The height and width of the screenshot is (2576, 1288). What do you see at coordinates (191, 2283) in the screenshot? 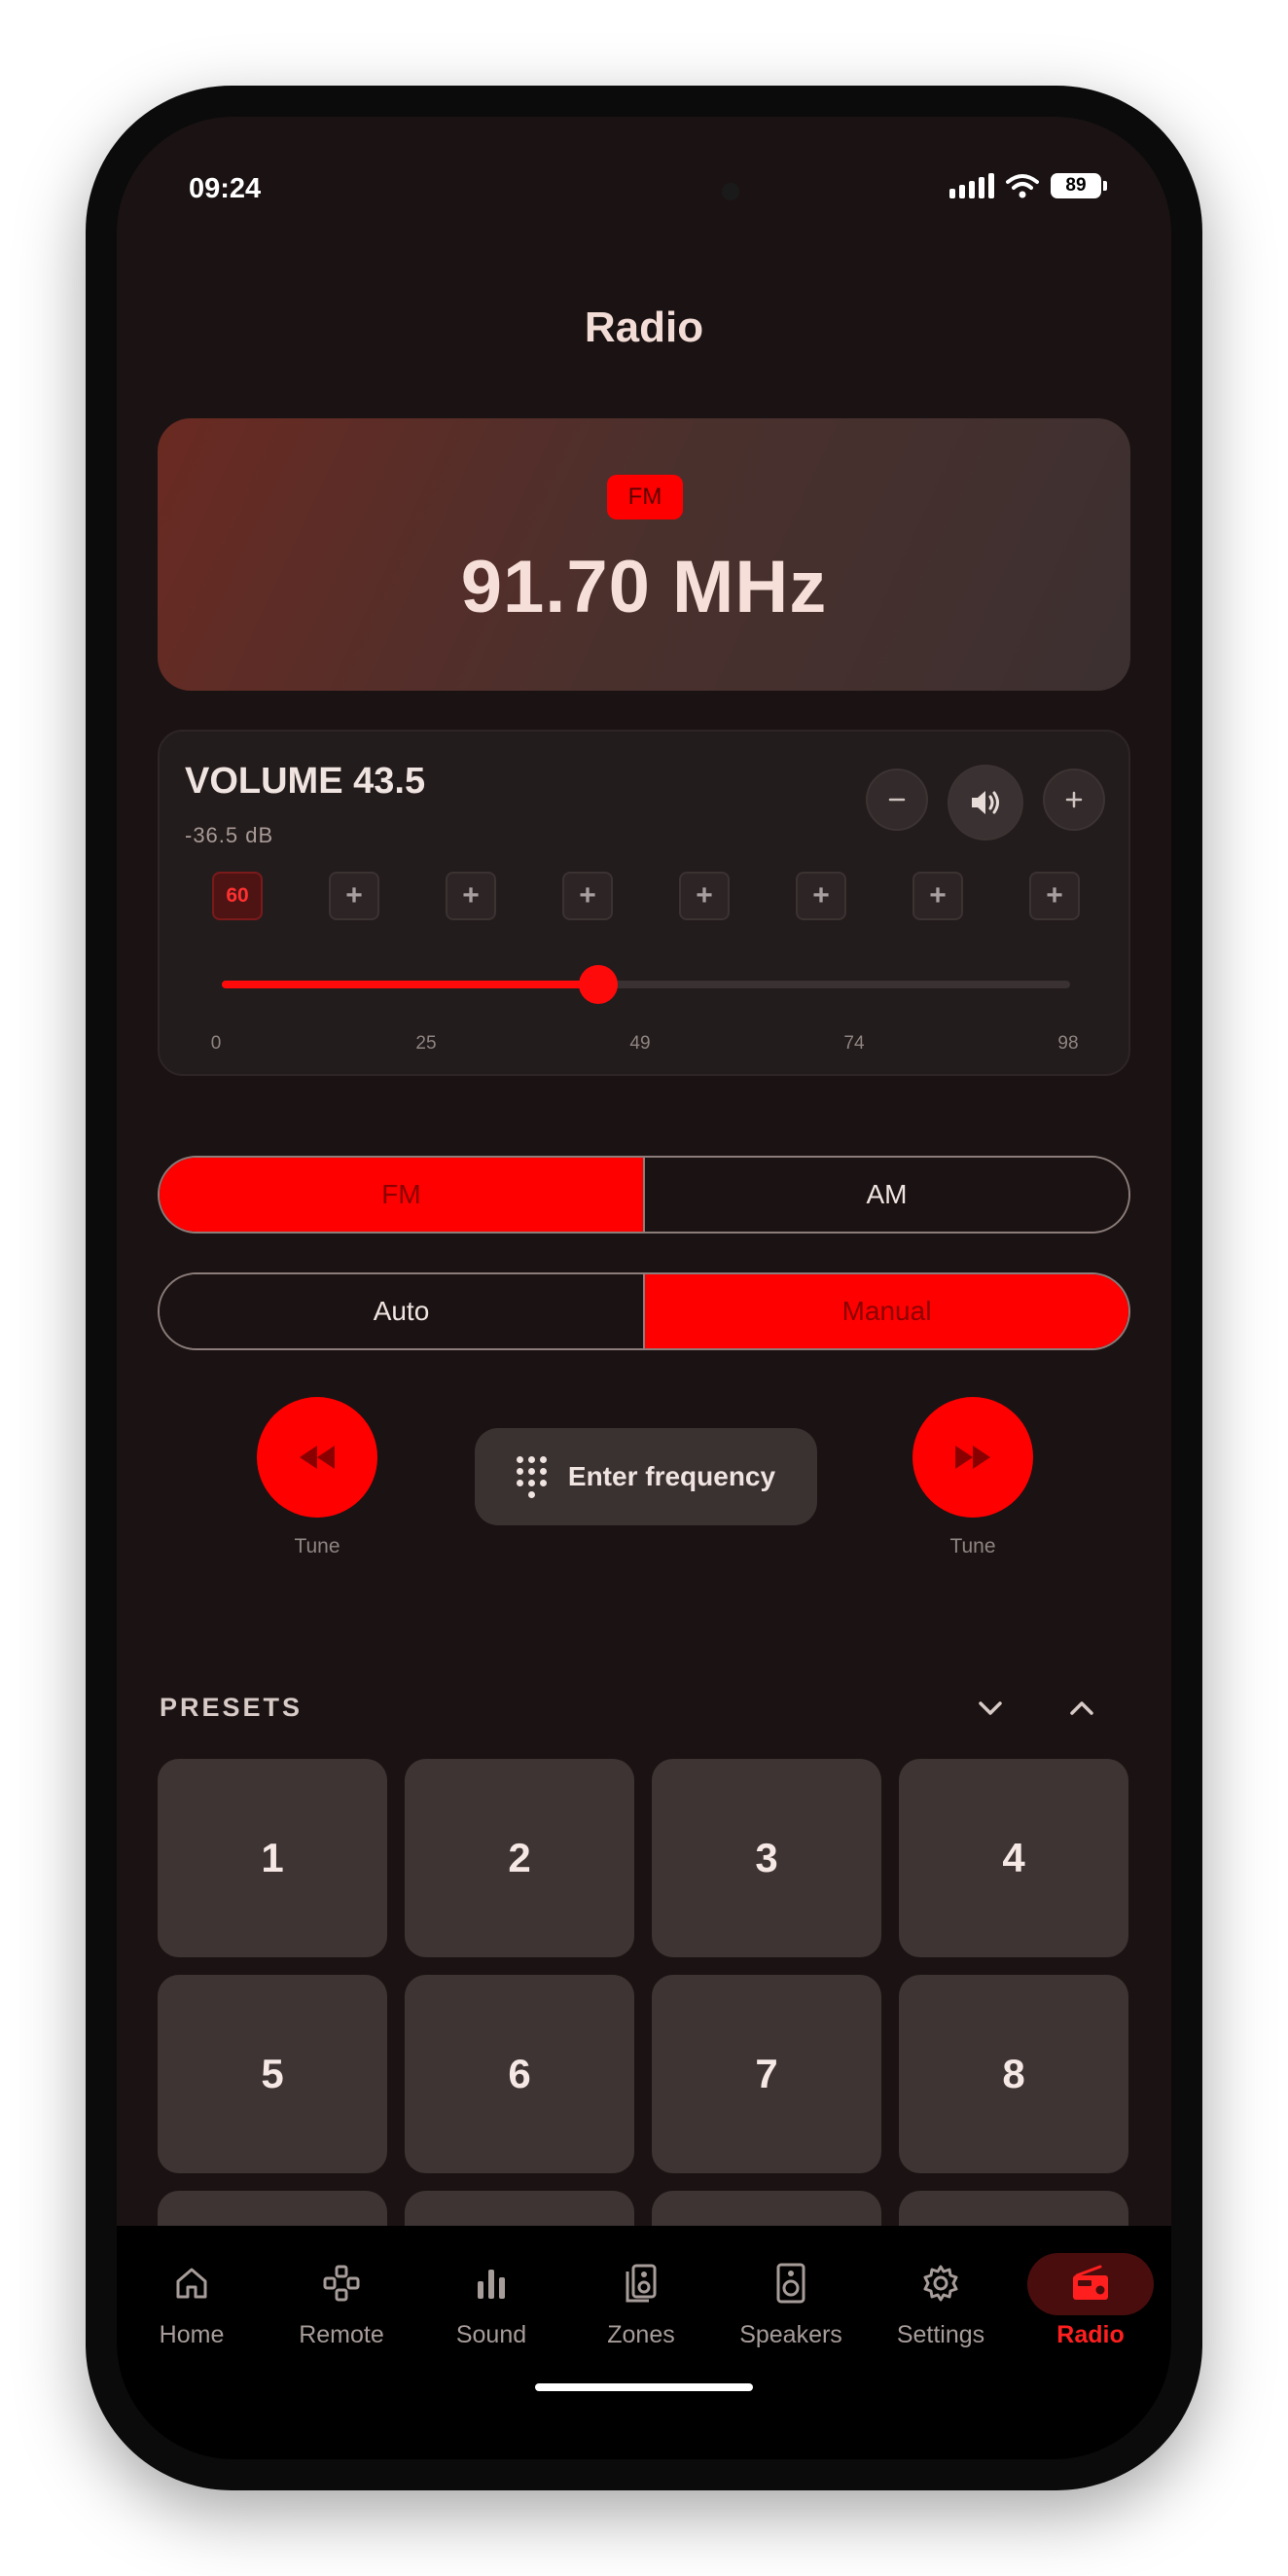
I see `home-icon` at bounding box center [191, 2283].